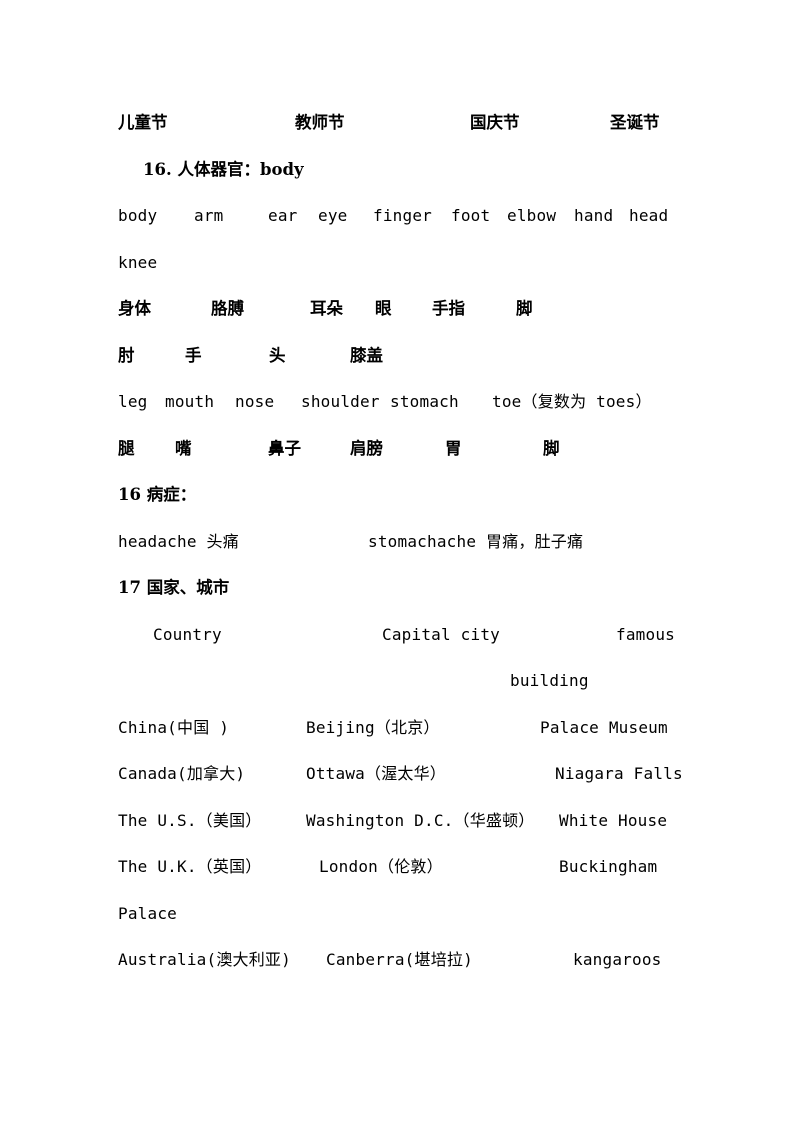 This screenshot has width=794, height=1123. Describe the element at coordinates (402, 215) in the screenshot. I see `word-finger: finger` at that location.